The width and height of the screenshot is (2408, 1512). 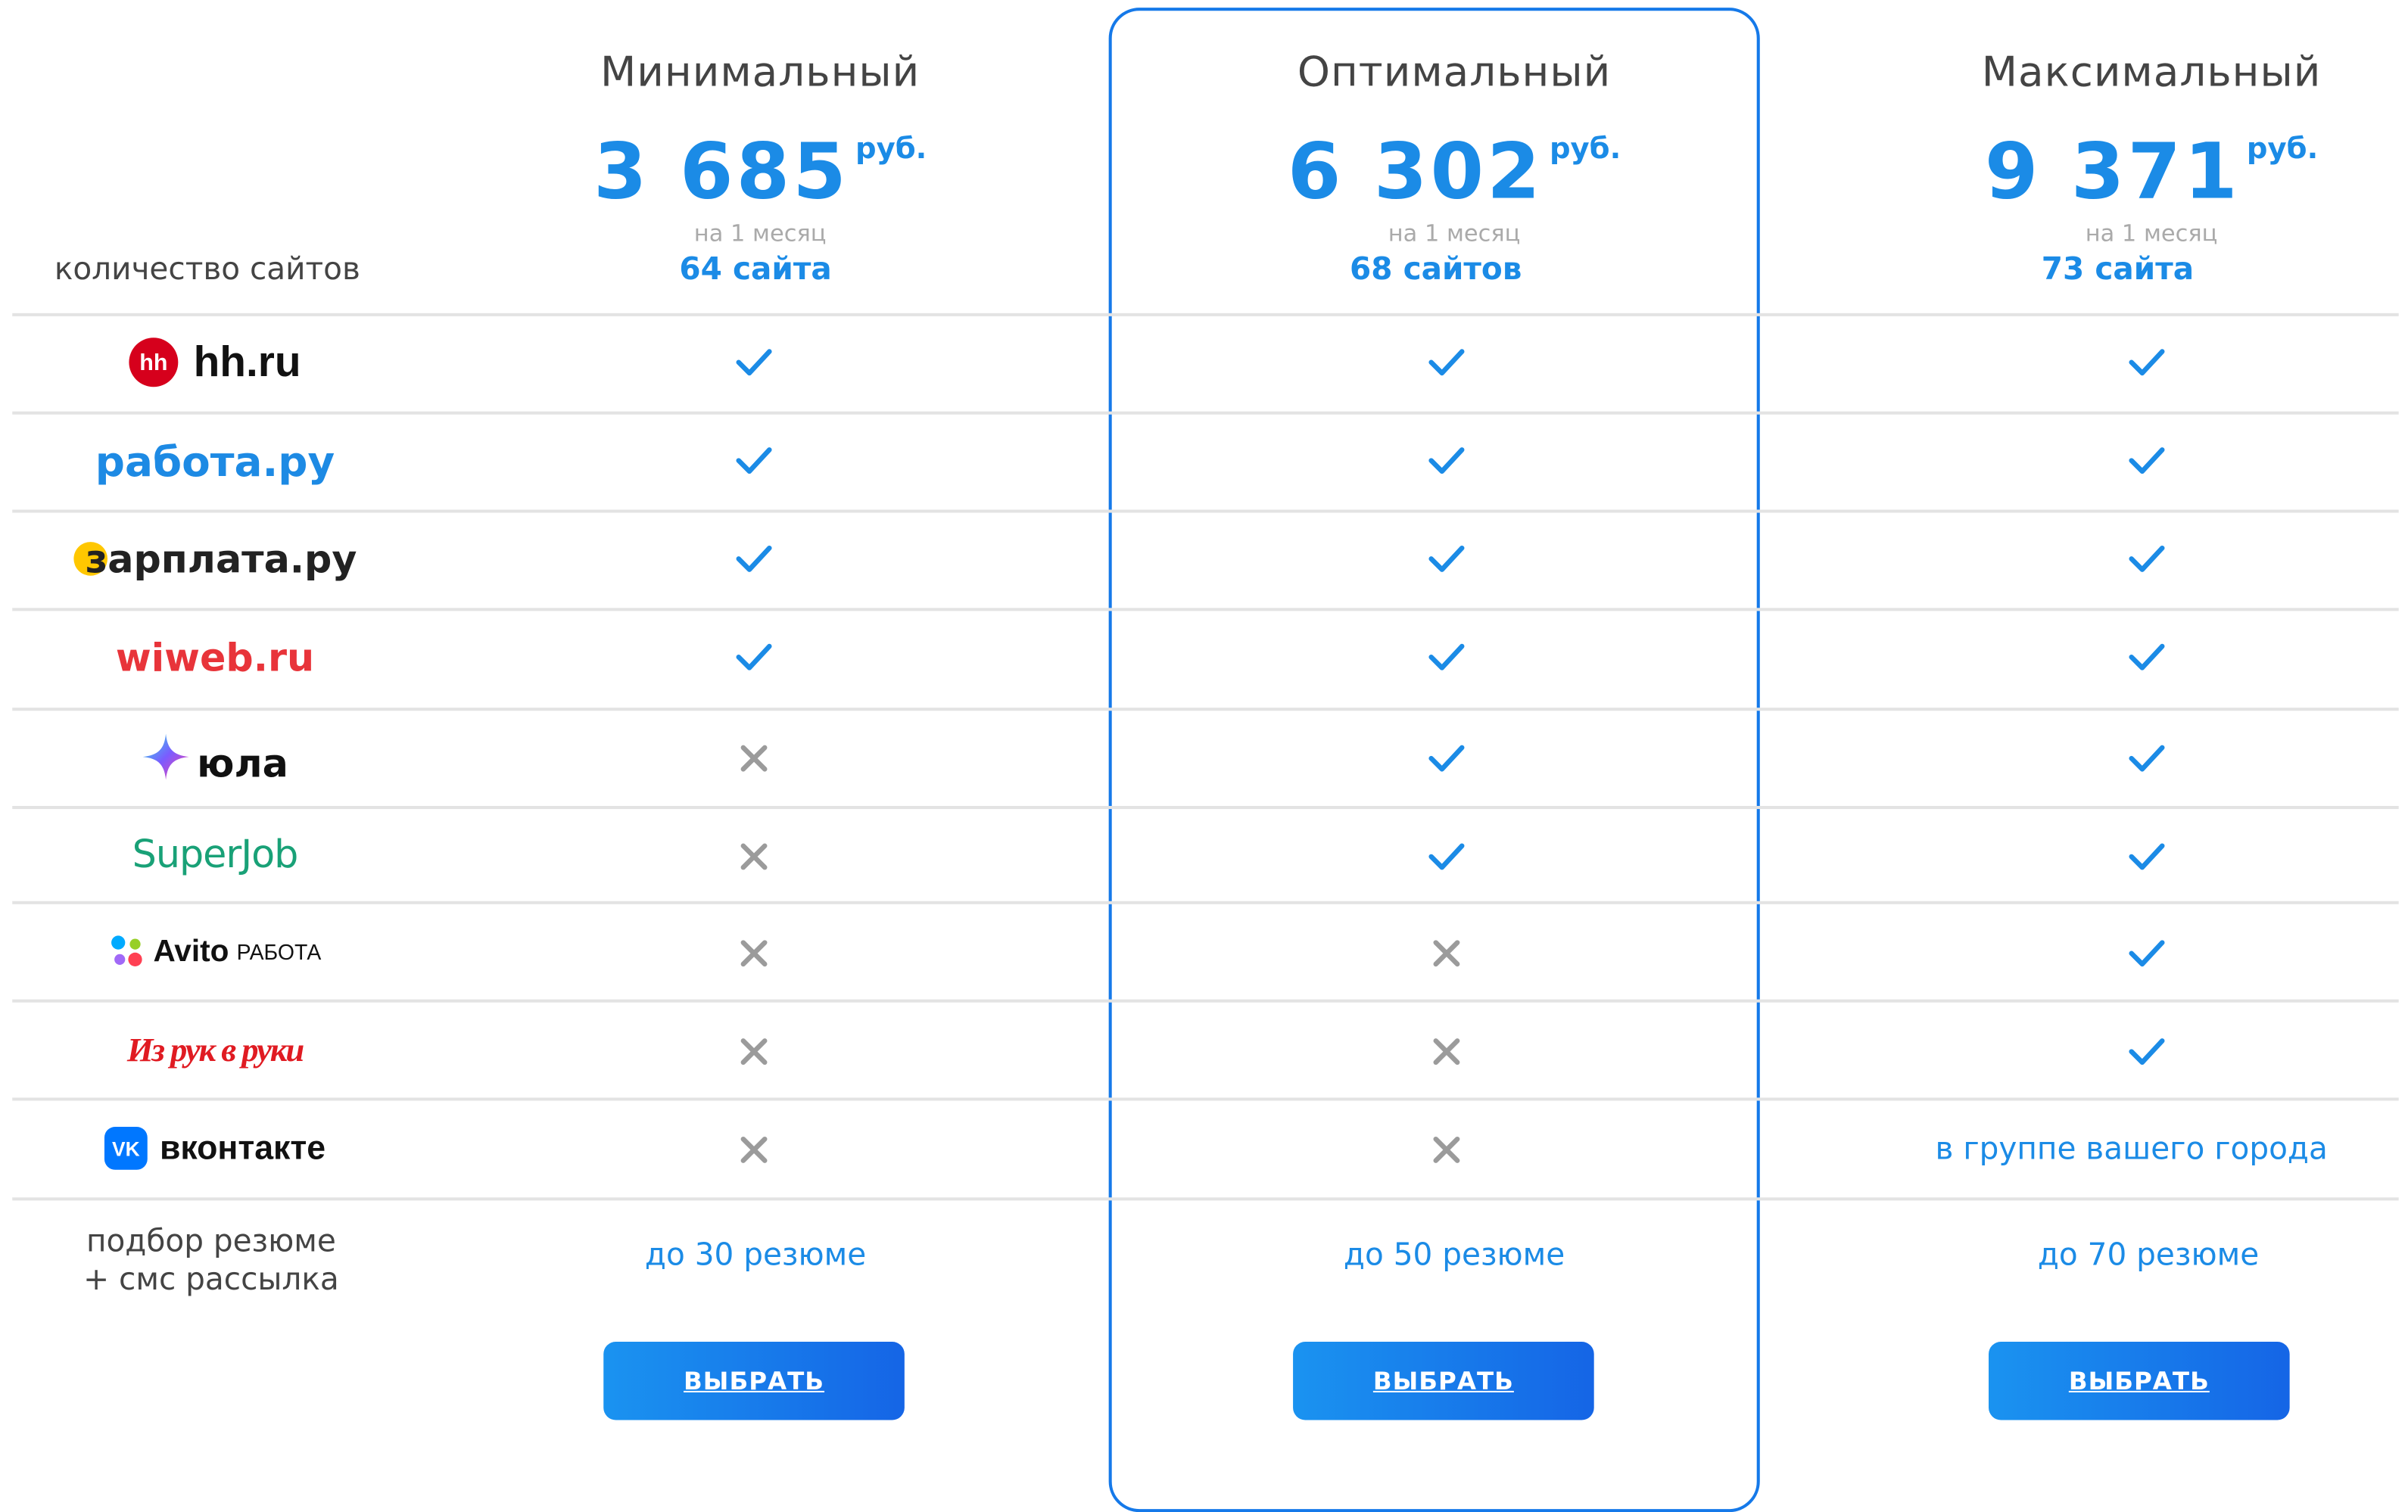 What do you see at coordinates (2140, 1380) in the screenshot?
I see `select-maximal-button: ВЫБРАТЬ` at bounding box center [2140, 1380].